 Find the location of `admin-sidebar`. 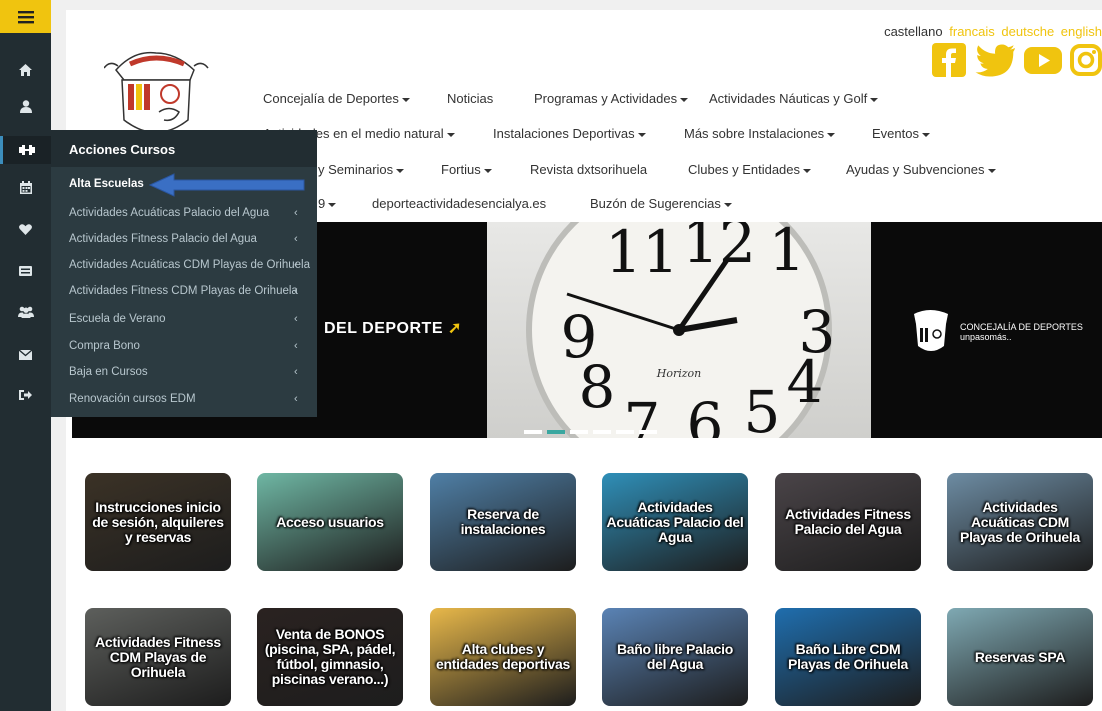

admin-sidebar is located at coordinates (25, 355).